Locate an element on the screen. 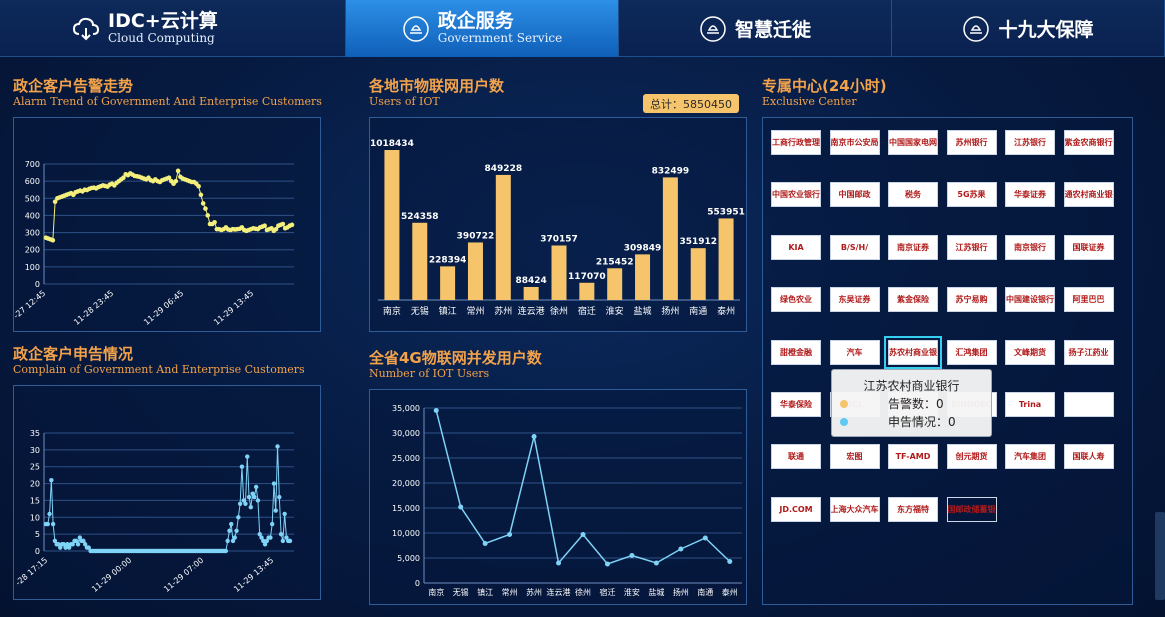 Image resolution: width=1165 pixels, height=617 pixels. y-tick-label: 400 is located at coordinates (32, 215).